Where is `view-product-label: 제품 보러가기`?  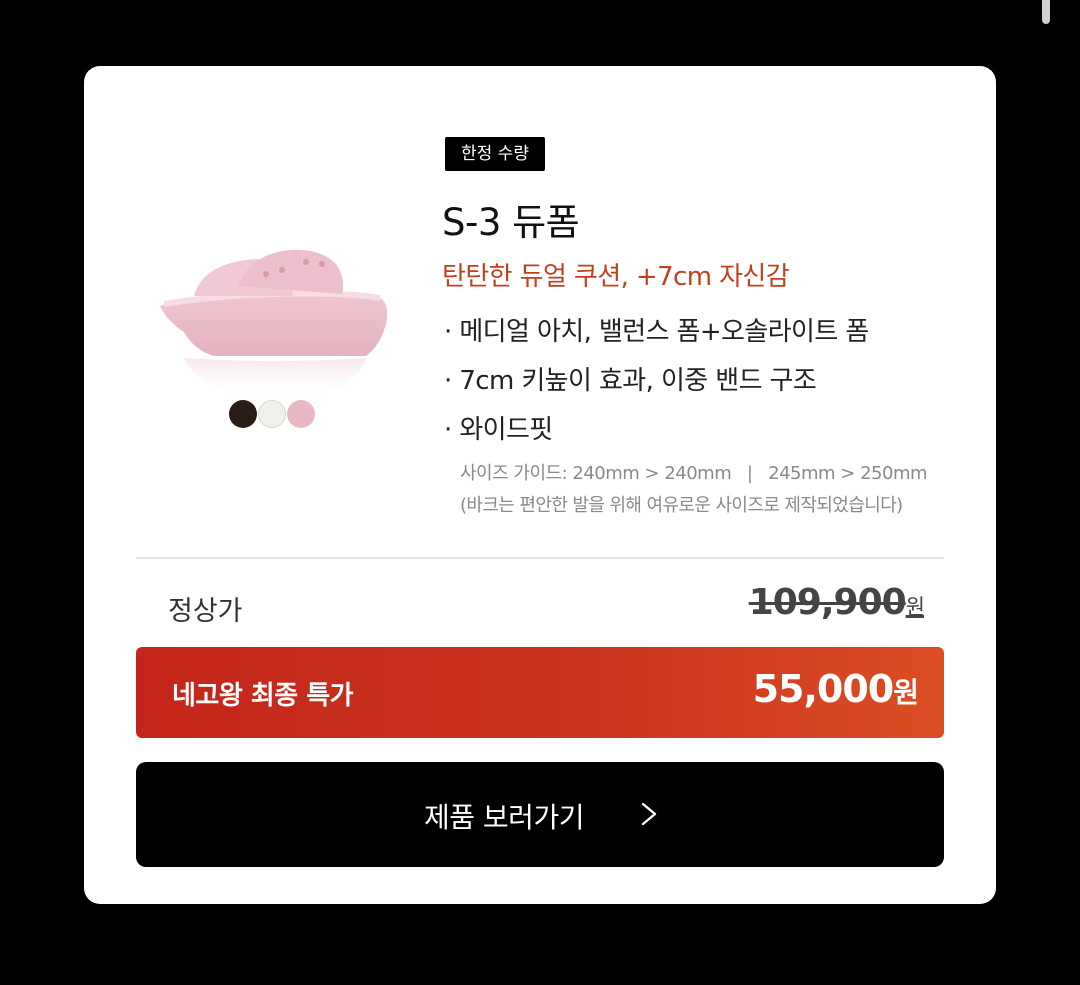 view-product-label: 제품 보러가기 is located at coordinates (504, 817).